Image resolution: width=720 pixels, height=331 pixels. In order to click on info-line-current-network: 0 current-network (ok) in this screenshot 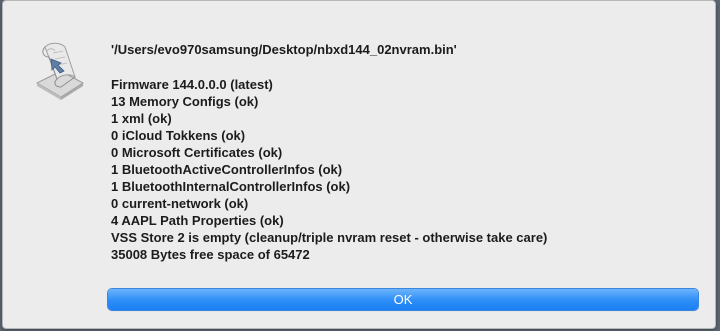, I will do `click(180, 203)`.